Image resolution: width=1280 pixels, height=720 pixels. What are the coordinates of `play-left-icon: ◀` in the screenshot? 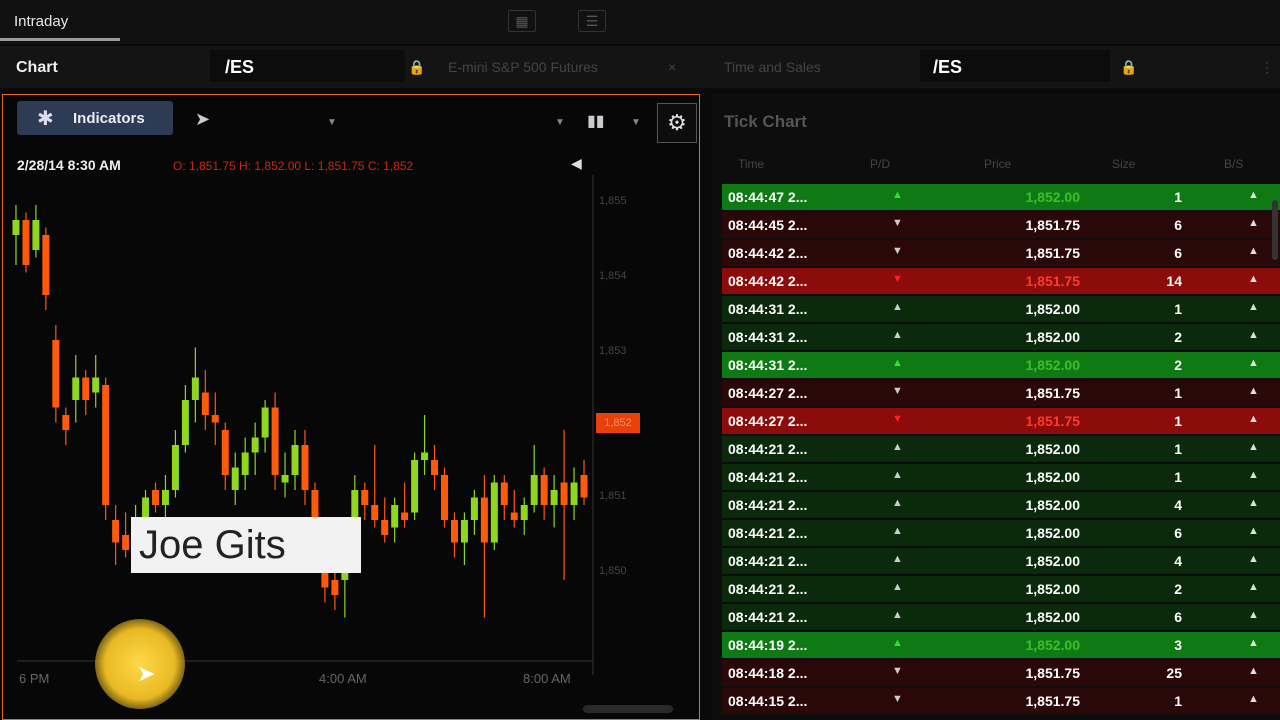 It's located at (576, 163).